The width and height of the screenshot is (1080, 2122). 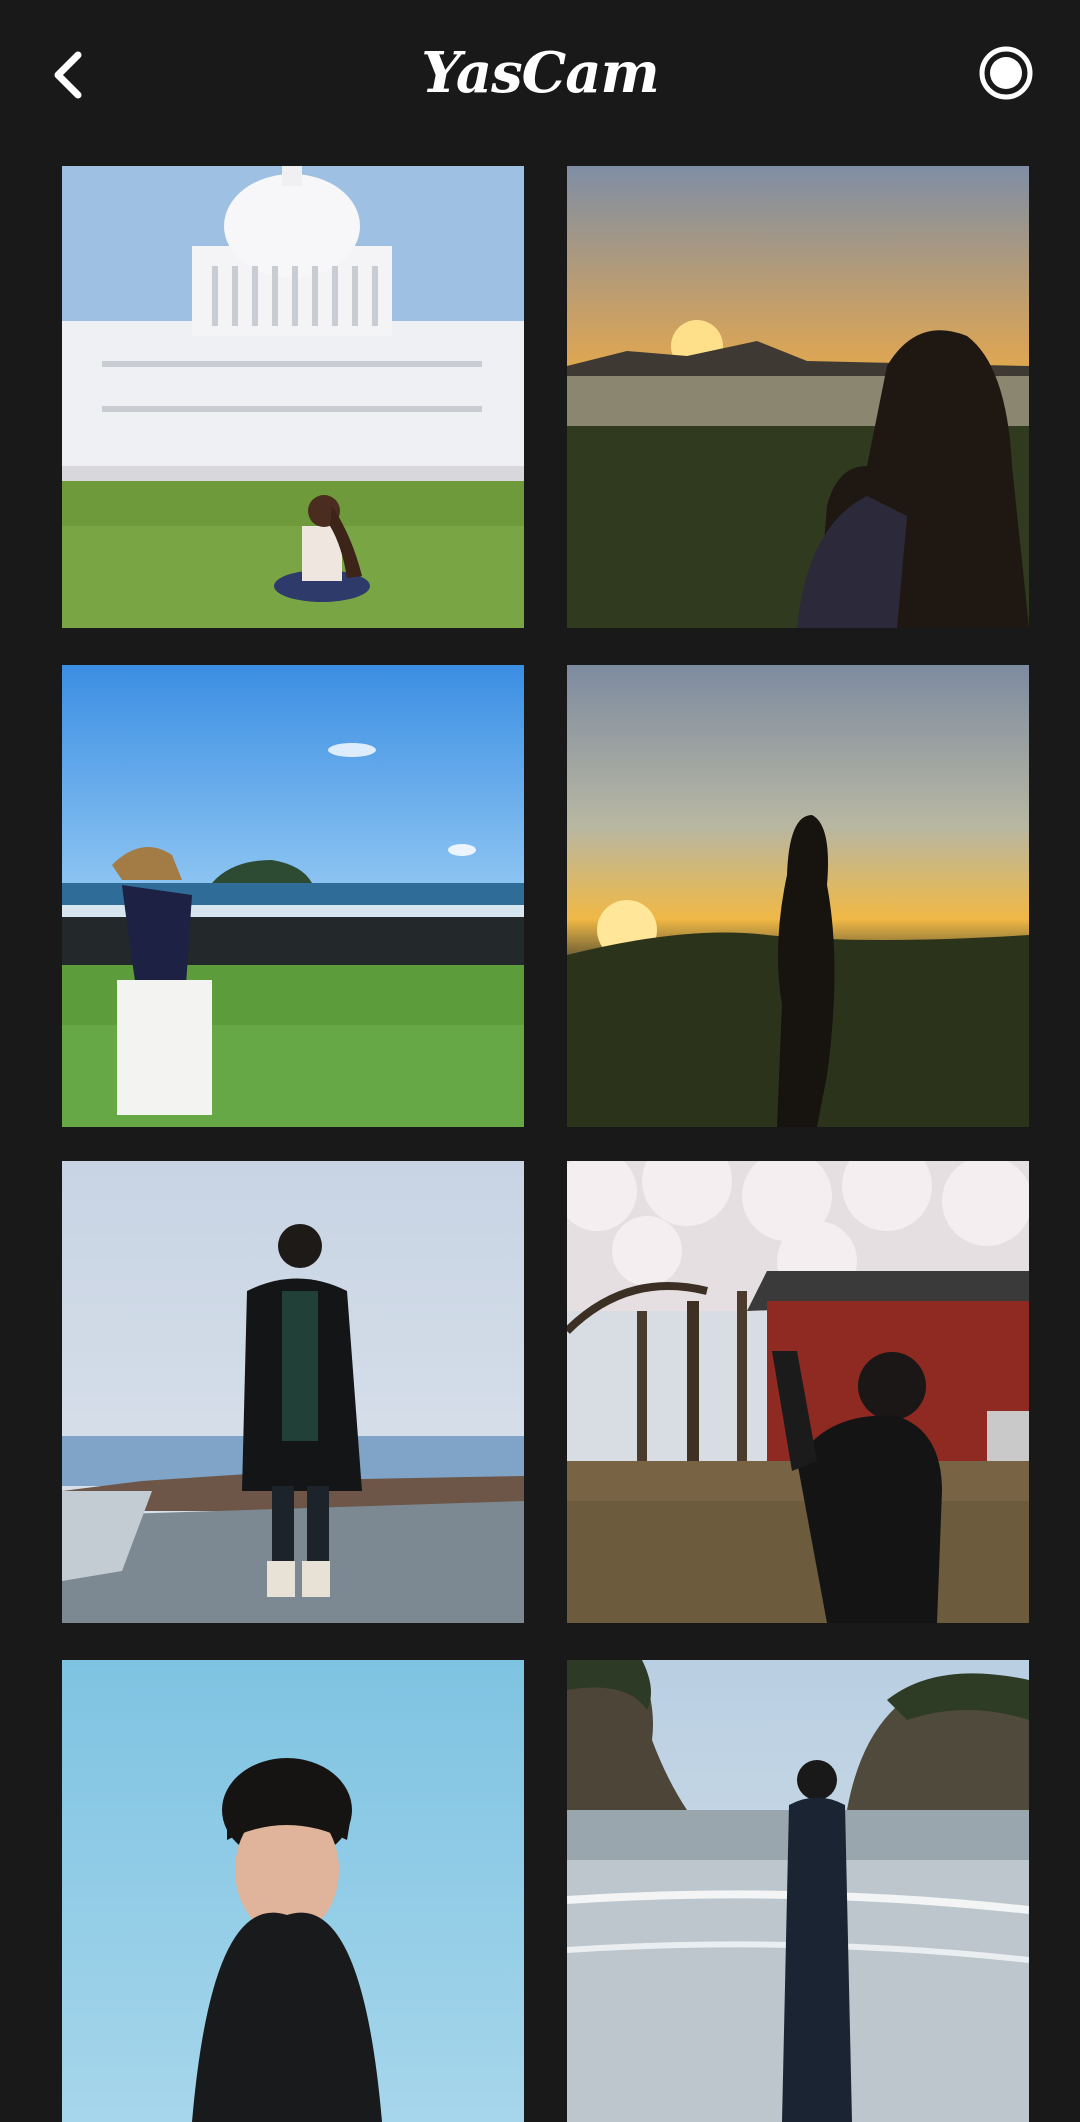 I want to click on record-icon, so click(x=1006, y=73).